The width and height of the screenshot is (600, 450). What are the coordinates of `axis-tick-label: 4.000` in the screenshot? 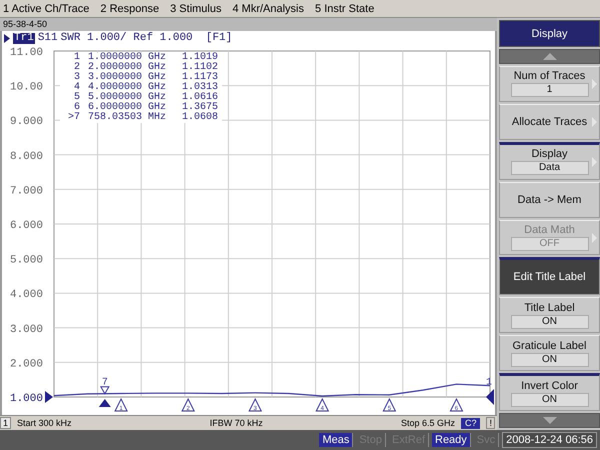 It's located at (26, 295).